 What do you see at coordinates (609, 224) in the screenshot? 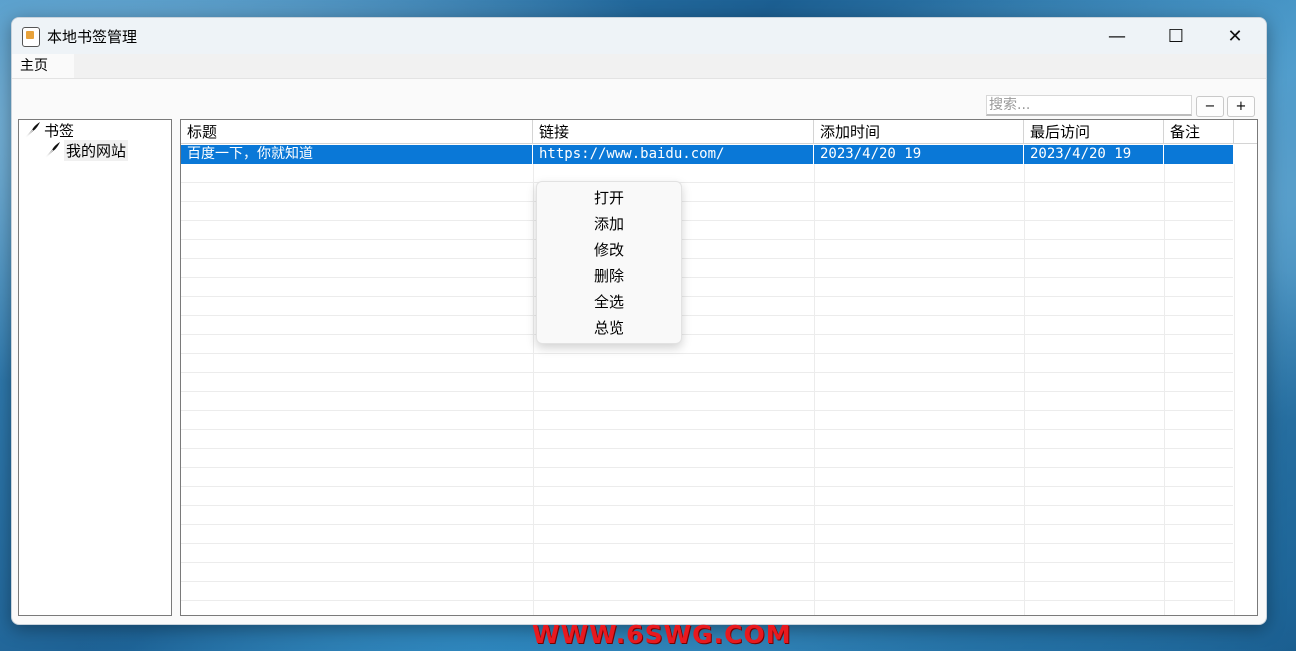
I see `menu-item-add: 添加` at bounding box center [609, 224].